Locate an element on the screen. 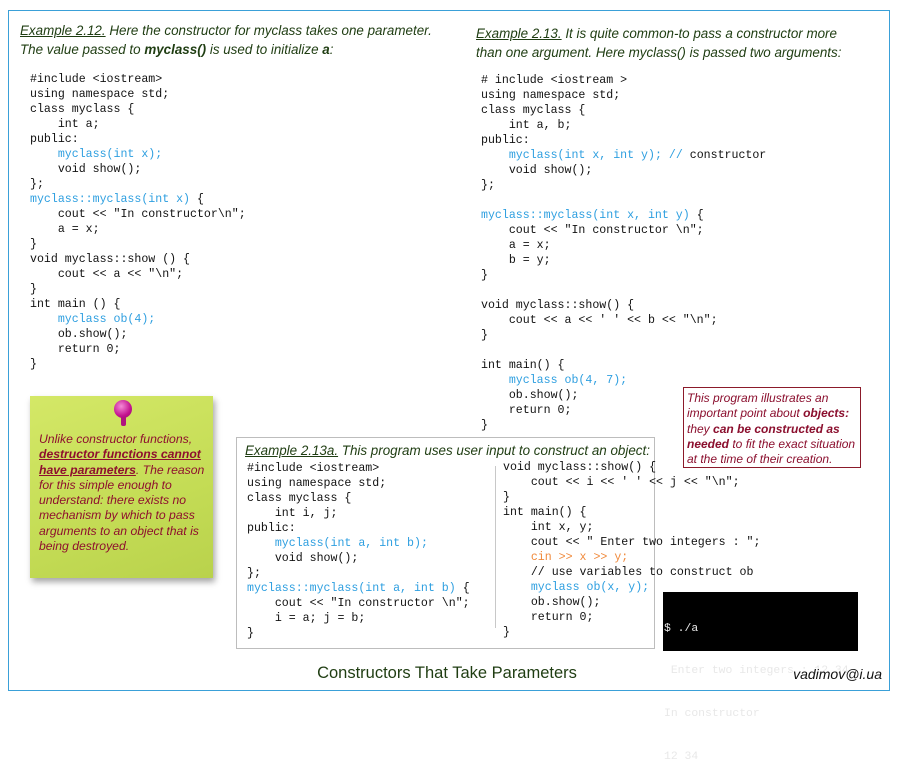 The height and width of the screenshot is (779, 900). code-line: #include <iostream> is located at coordinates (358, 468).